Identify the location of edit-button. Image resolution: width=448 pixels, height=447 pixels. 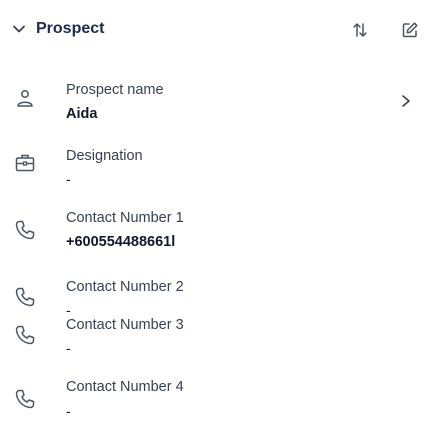
(410, 30).